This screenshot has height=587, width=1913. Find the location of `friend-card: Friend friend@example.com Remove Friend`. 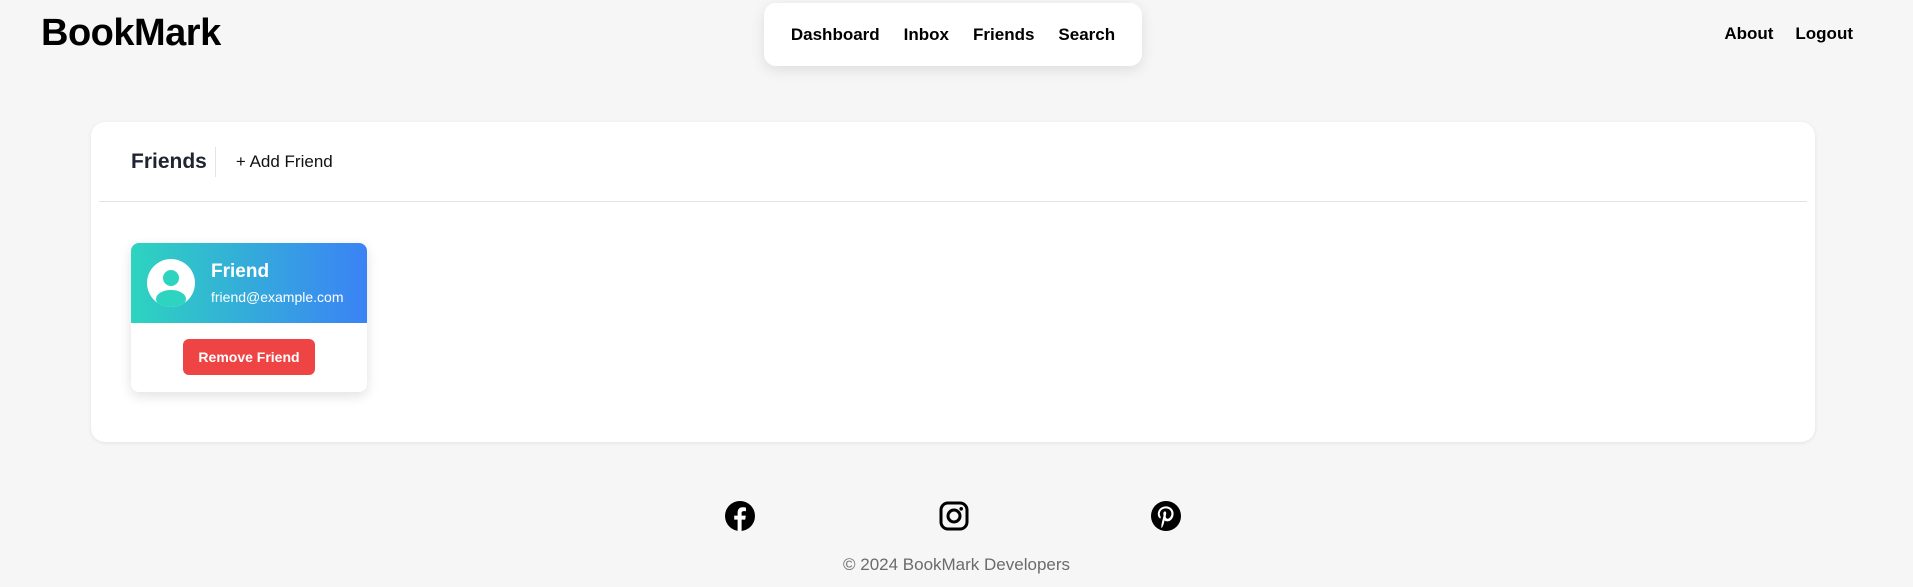

friend-card: Friend friend@example.com Remove Friend is located at coordinates (249, 317).